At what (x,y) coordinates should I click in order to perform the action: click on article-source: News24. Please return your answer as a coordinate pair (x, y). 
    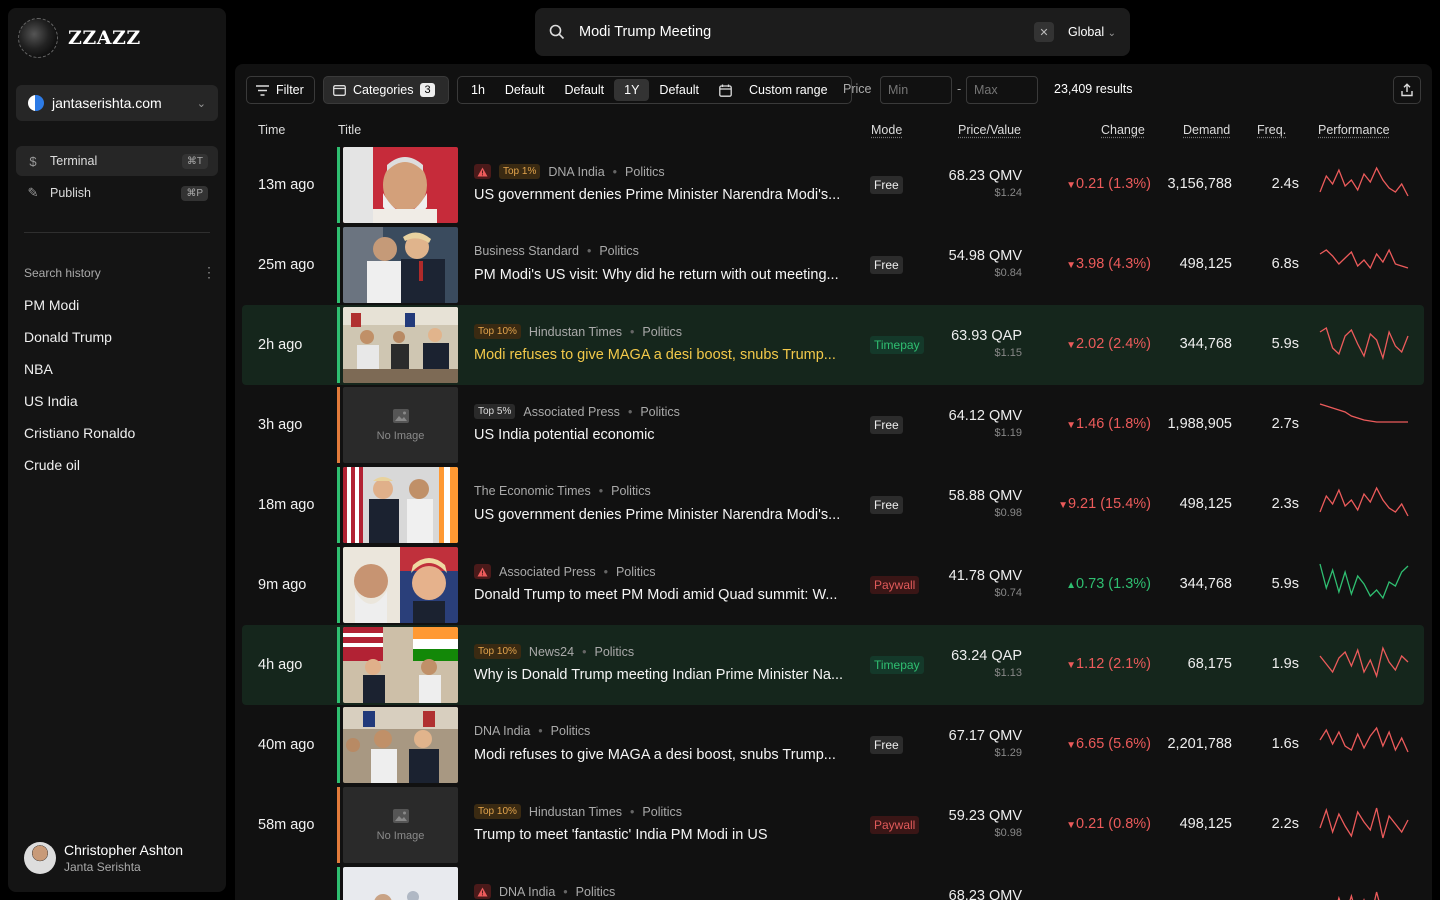
    Looking at the image, I should click on (551, 652).